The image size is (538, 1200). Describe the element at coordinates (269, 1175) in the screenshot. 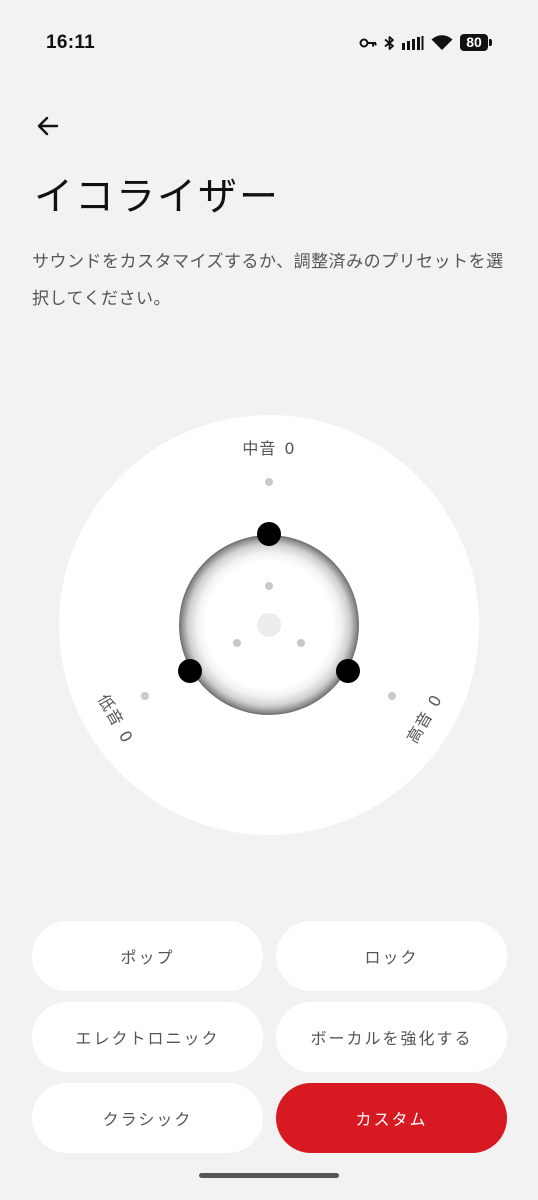

I see `home-indicator` at that location.